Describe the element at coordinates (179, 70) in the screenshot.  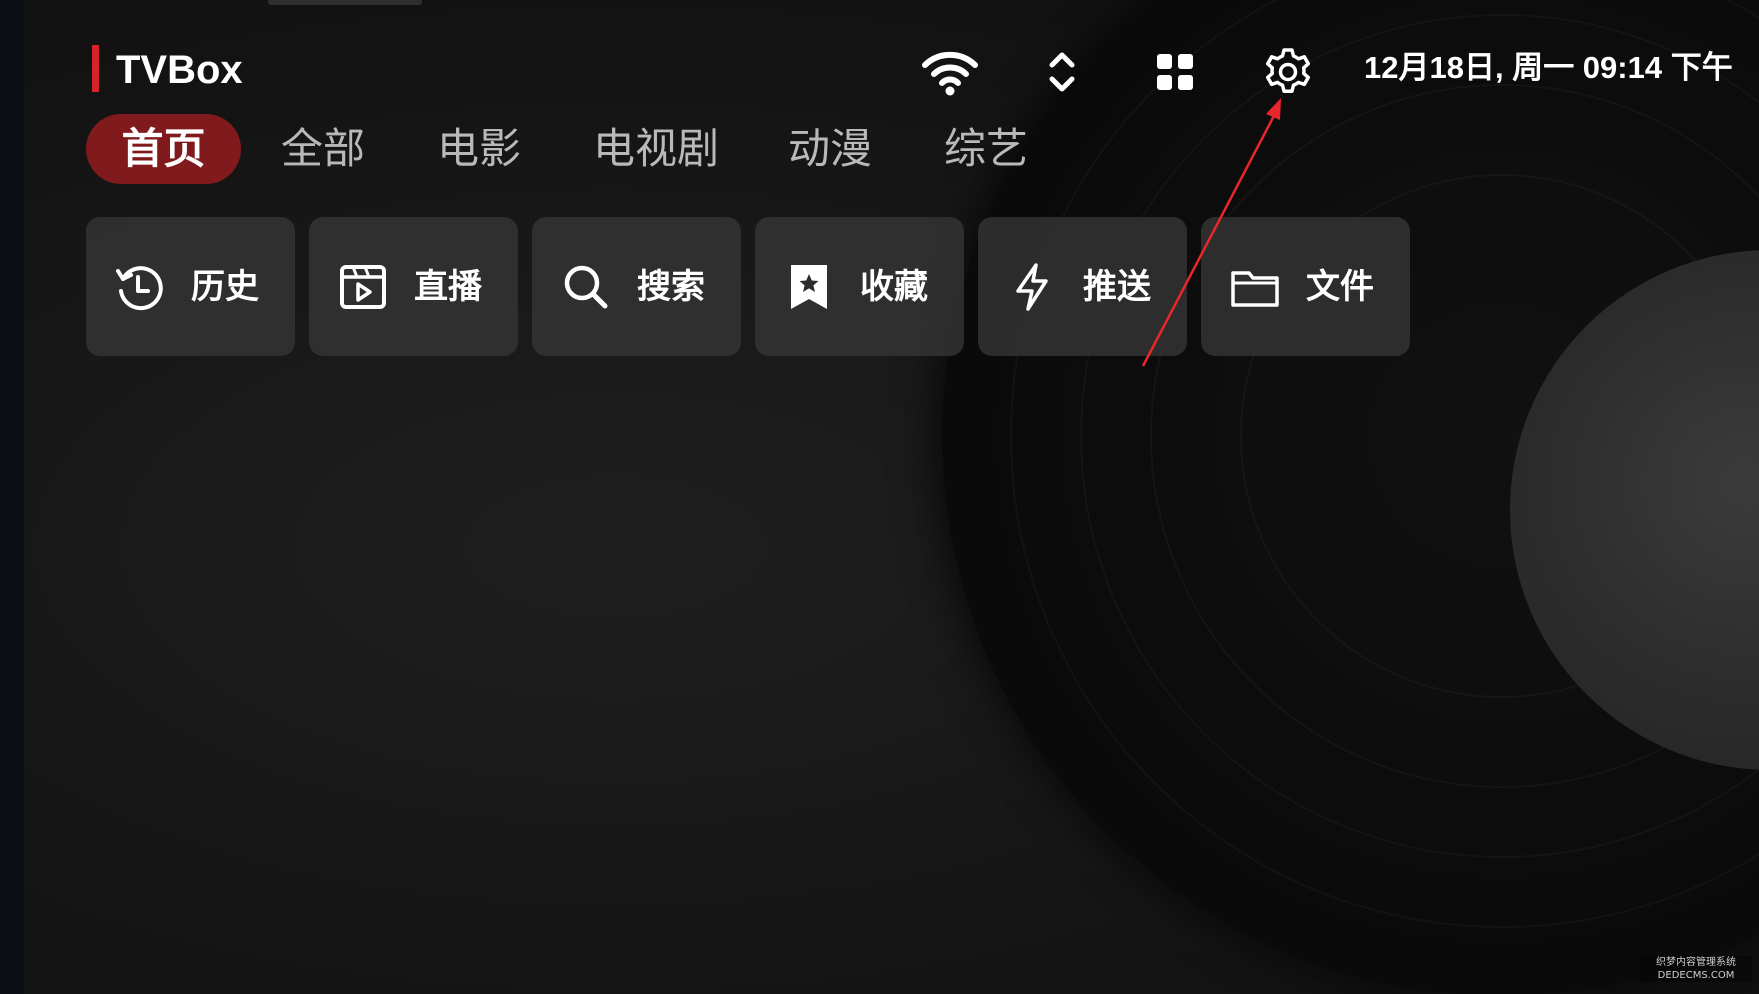
I see `app-title: TVBox` at that location.